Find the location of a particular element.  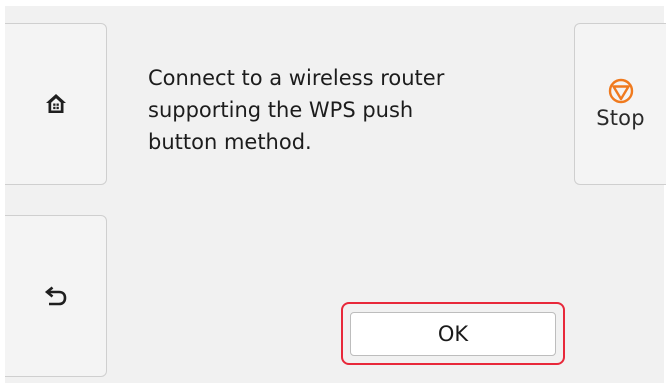

stop-label: Stop is located at coordinates (620, 118).